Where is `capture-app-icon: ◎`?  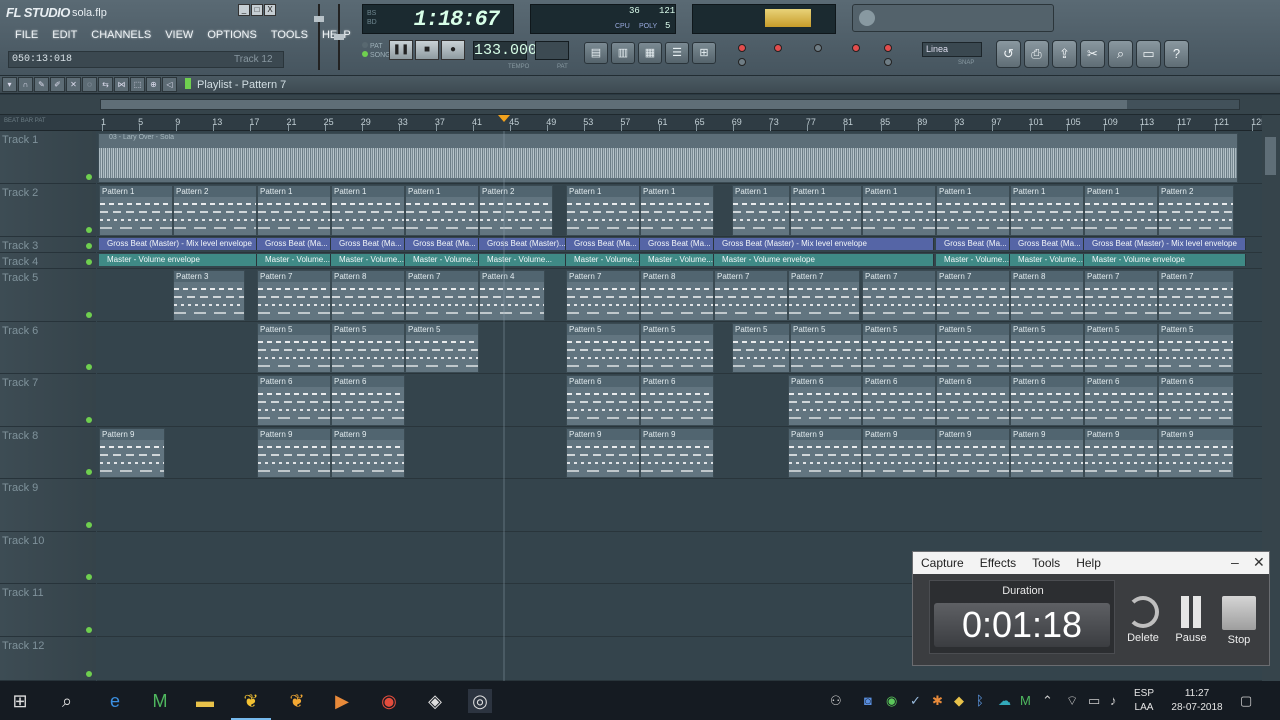 capture-app-icon: ◎ is located at coordinates (480, 701).